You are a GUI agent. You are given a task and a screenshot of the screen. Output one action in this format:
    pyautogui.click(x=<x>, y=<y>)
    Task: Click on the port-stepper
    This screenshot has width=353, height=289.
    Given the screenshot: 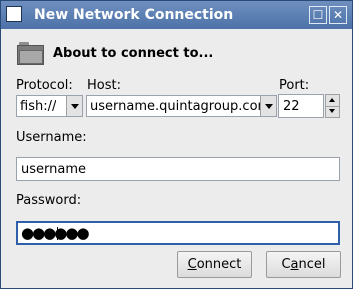 What is the action you would take?
    pyautogui.click(x=332, y=106)
    